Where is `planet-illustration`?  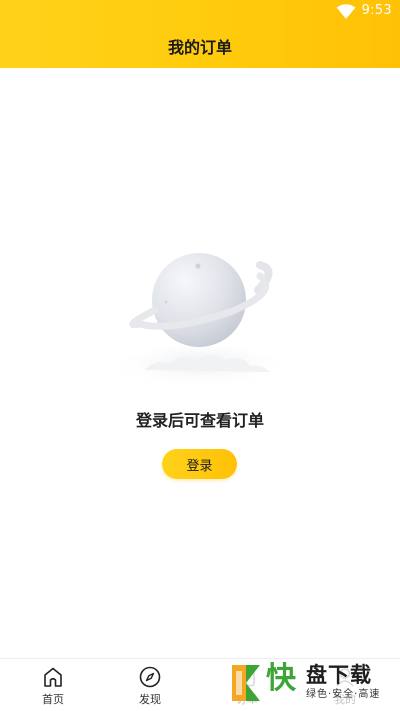 planet-illustration is located at coordinates (200, 321).